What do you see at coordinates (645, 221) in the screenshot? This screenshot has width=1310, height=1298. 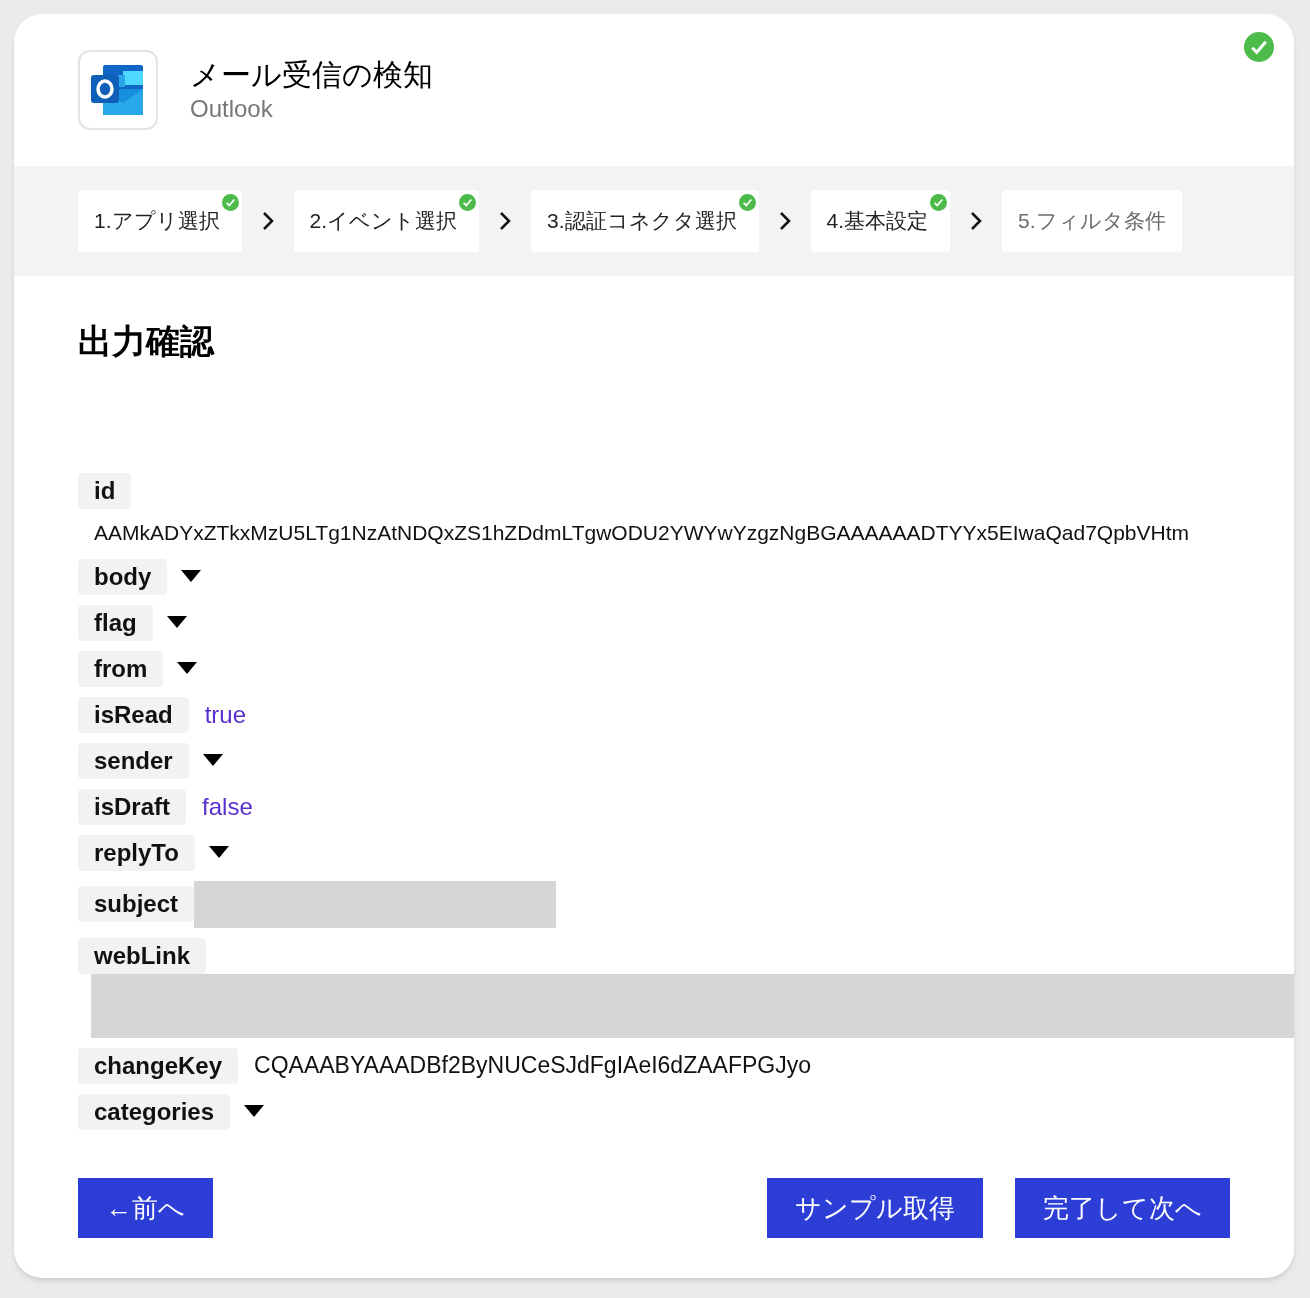 I see `step-tab: 3.認証コネクタ選択` at bounding box center [645, 221].